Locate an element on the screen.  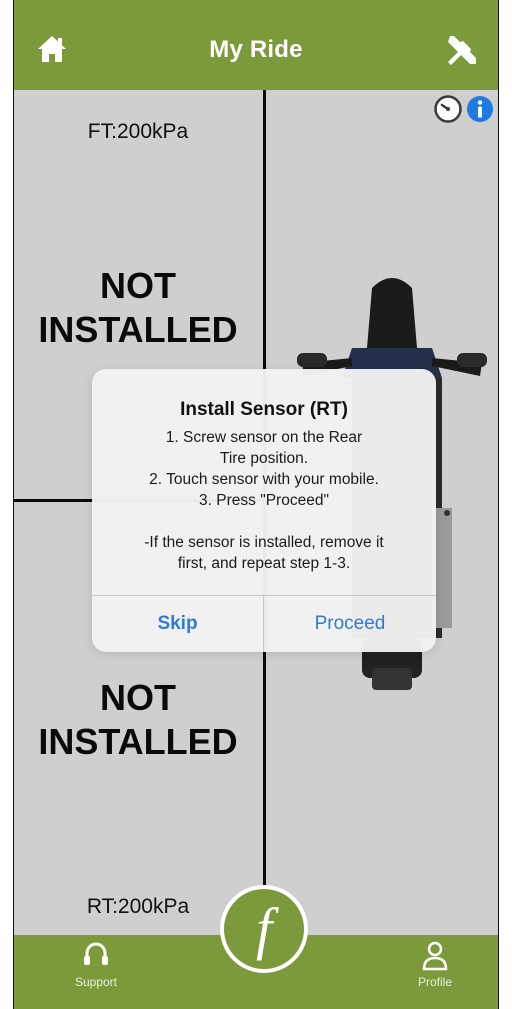
front-tire-pressure: FT:200kPa is located at coordinates (138, 131).